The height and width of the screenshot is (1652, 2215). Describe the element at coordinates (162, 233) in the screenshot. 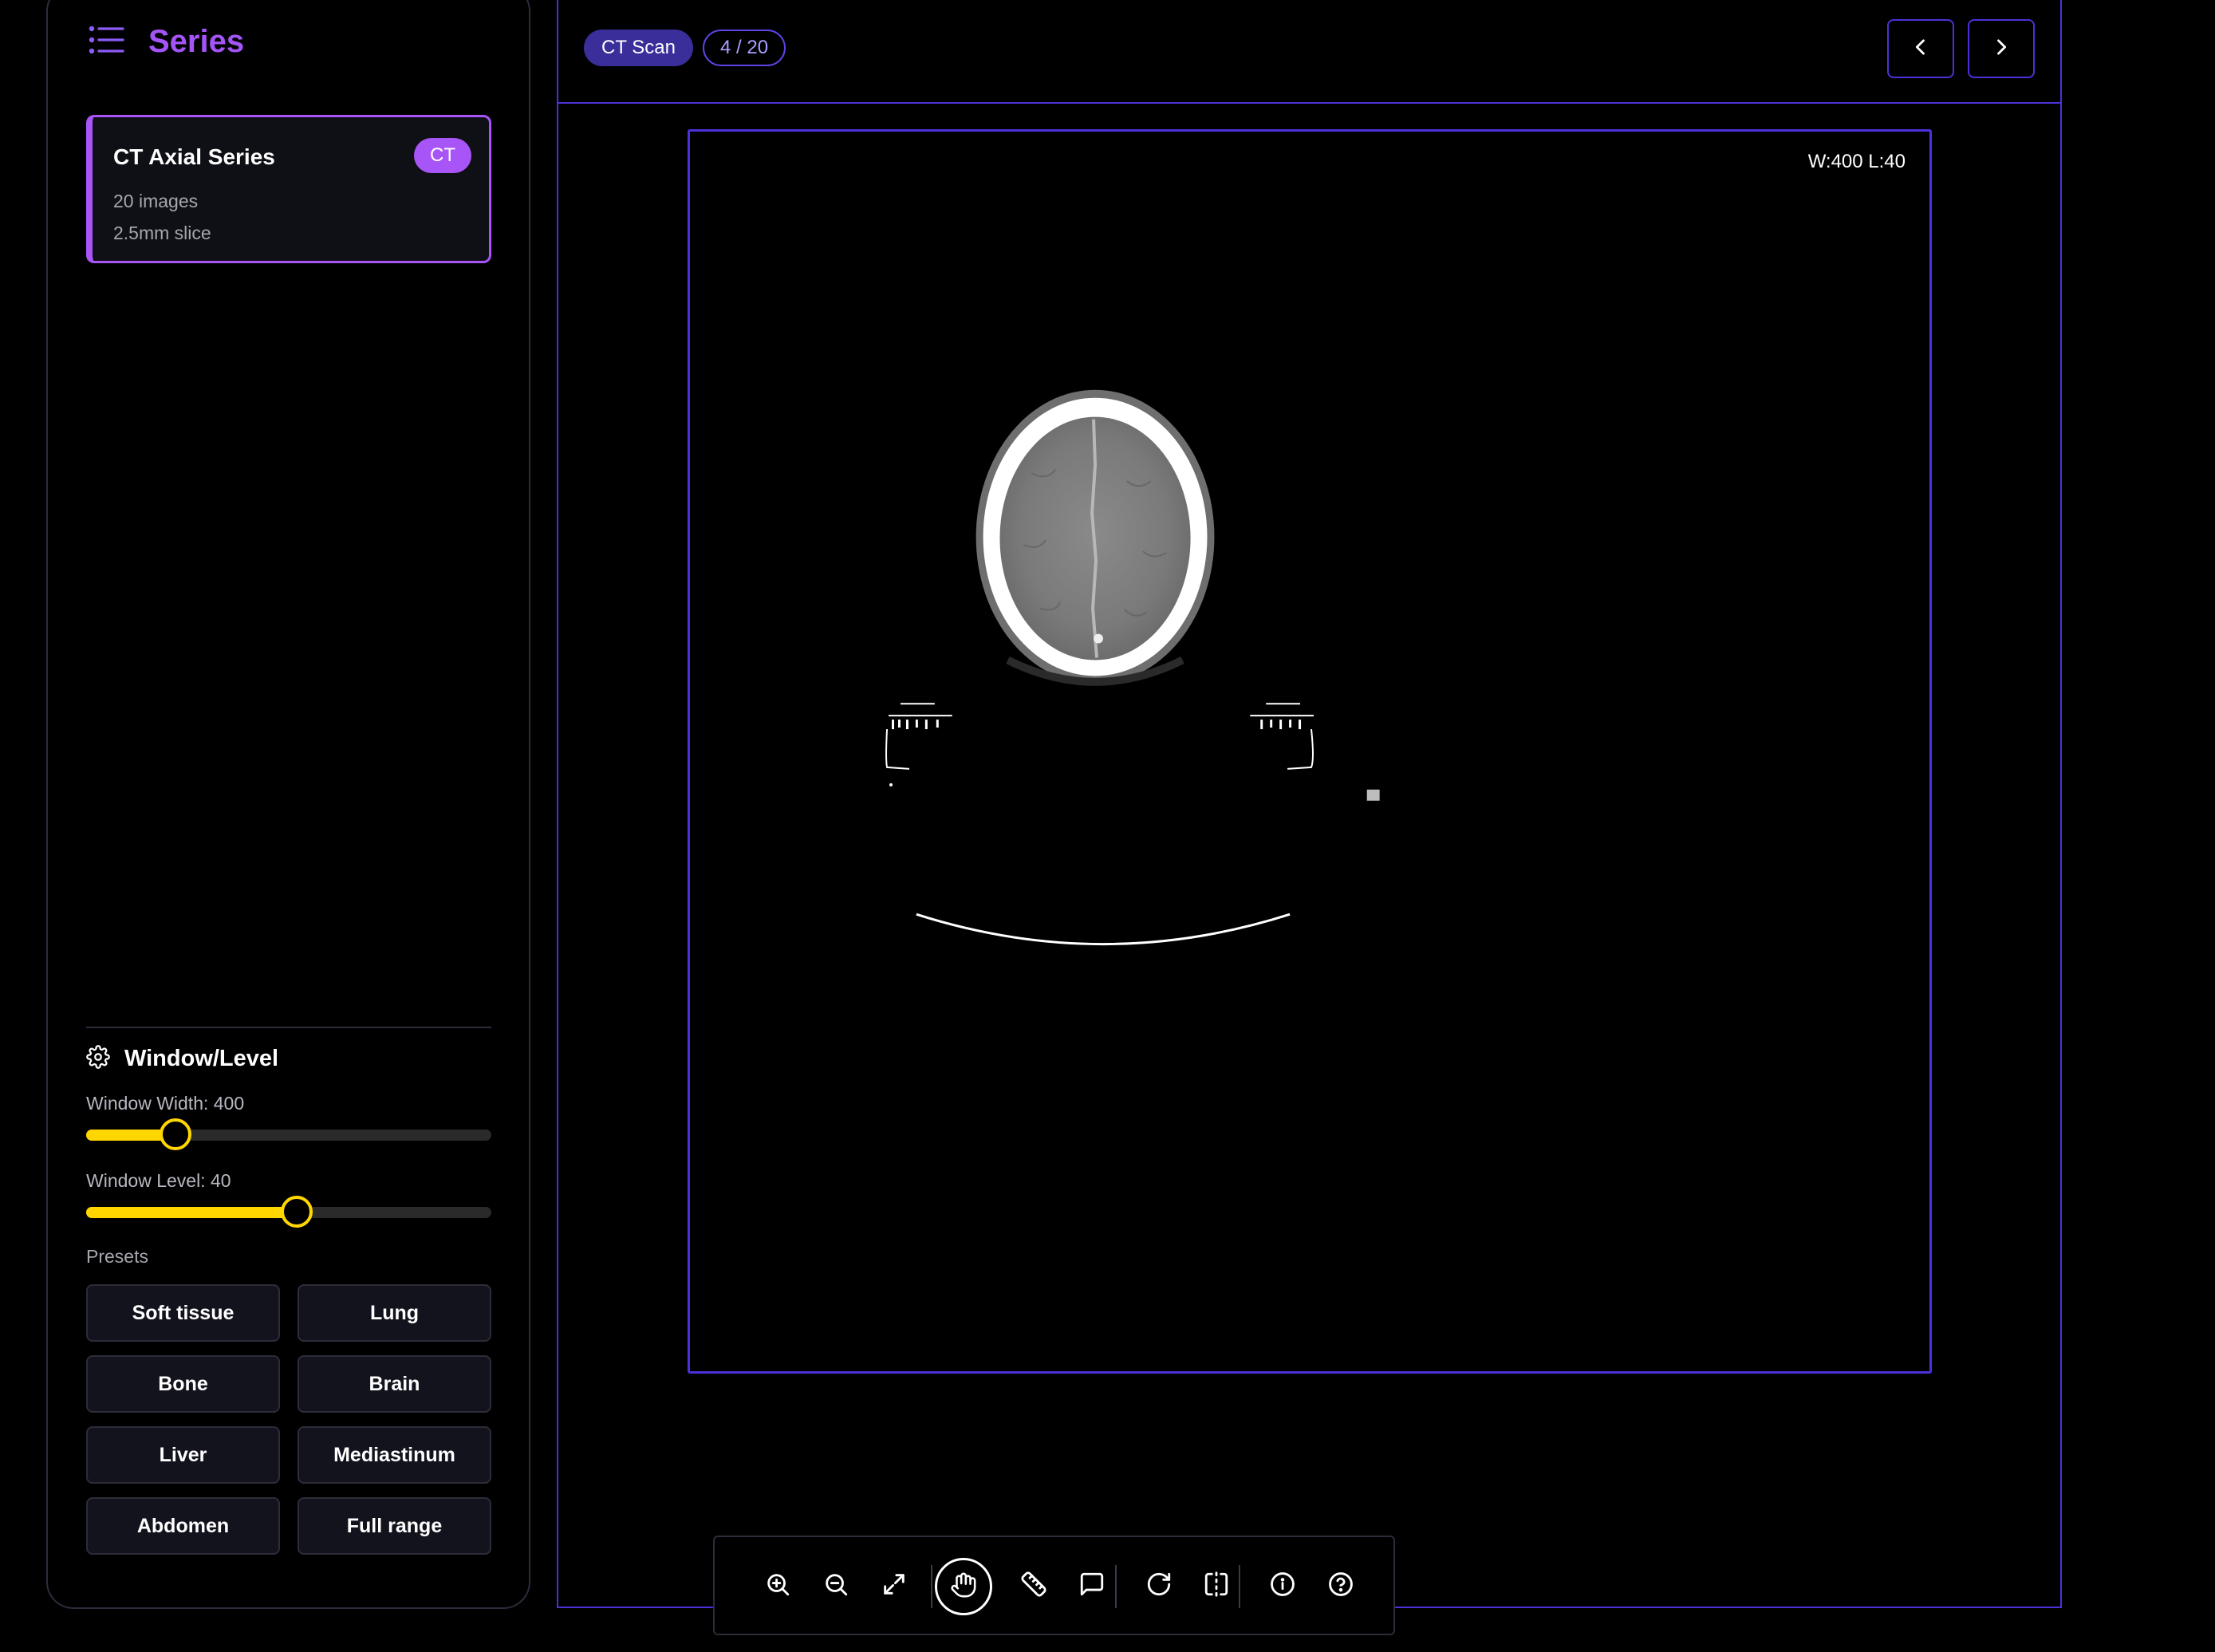

I see `series-slice-thickness: 2.5mm slice` at that location.